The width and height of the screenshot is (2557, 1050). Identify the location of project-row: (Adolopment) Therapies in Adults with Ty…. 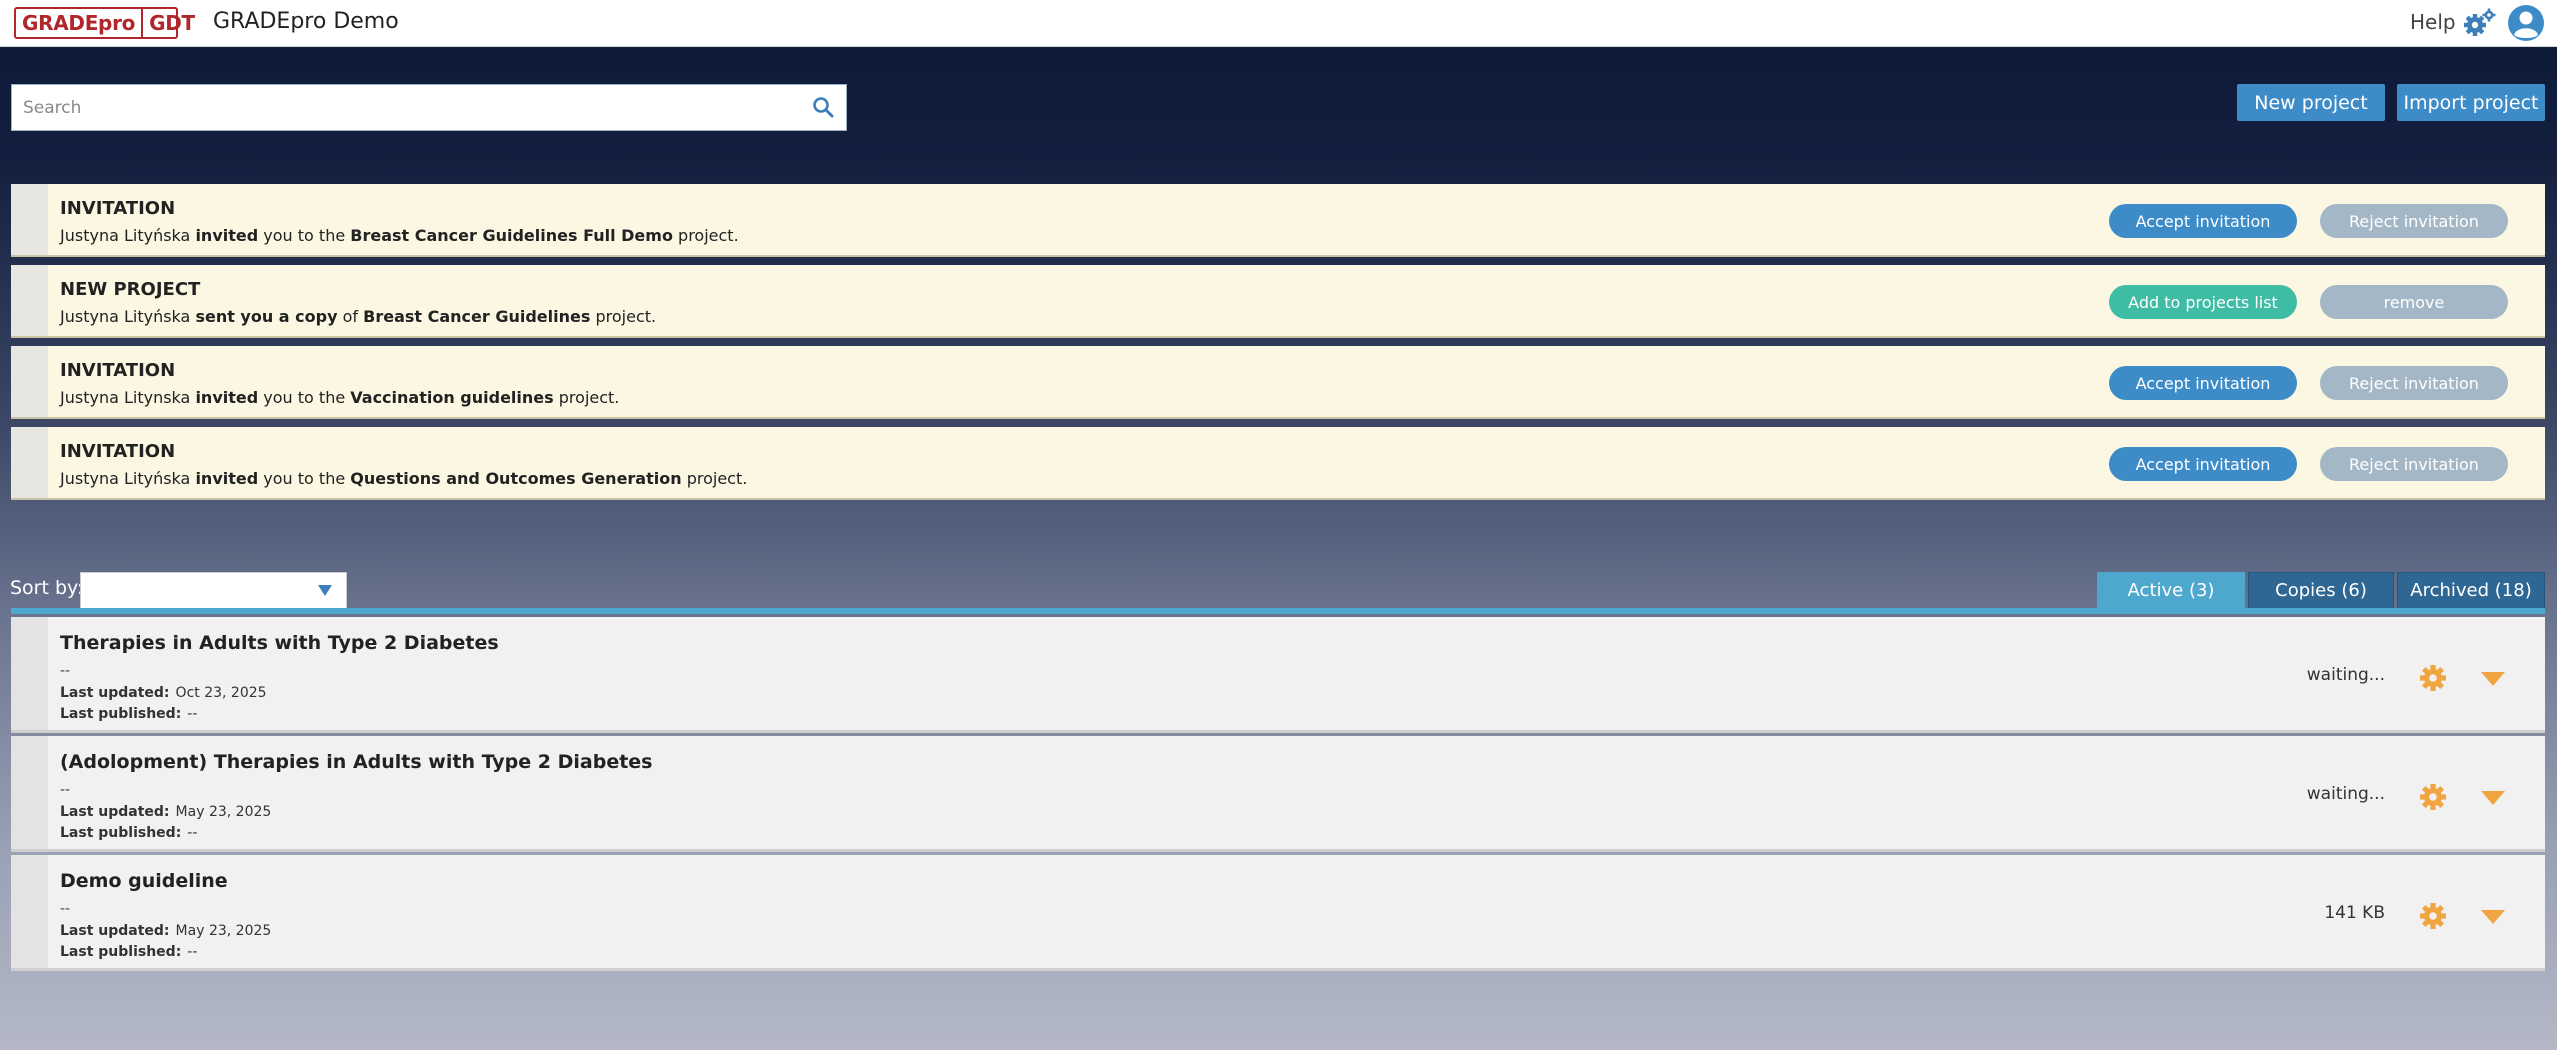
(1278, 794).